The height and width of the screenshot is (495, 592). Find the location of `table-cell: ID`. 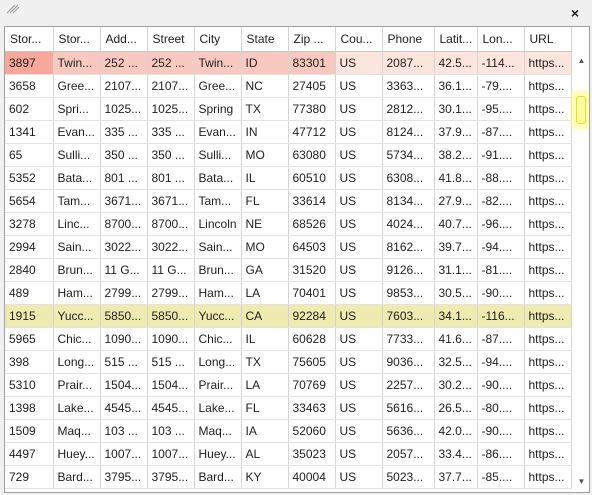

table-cell: ID is located at coordinates (265, 63).